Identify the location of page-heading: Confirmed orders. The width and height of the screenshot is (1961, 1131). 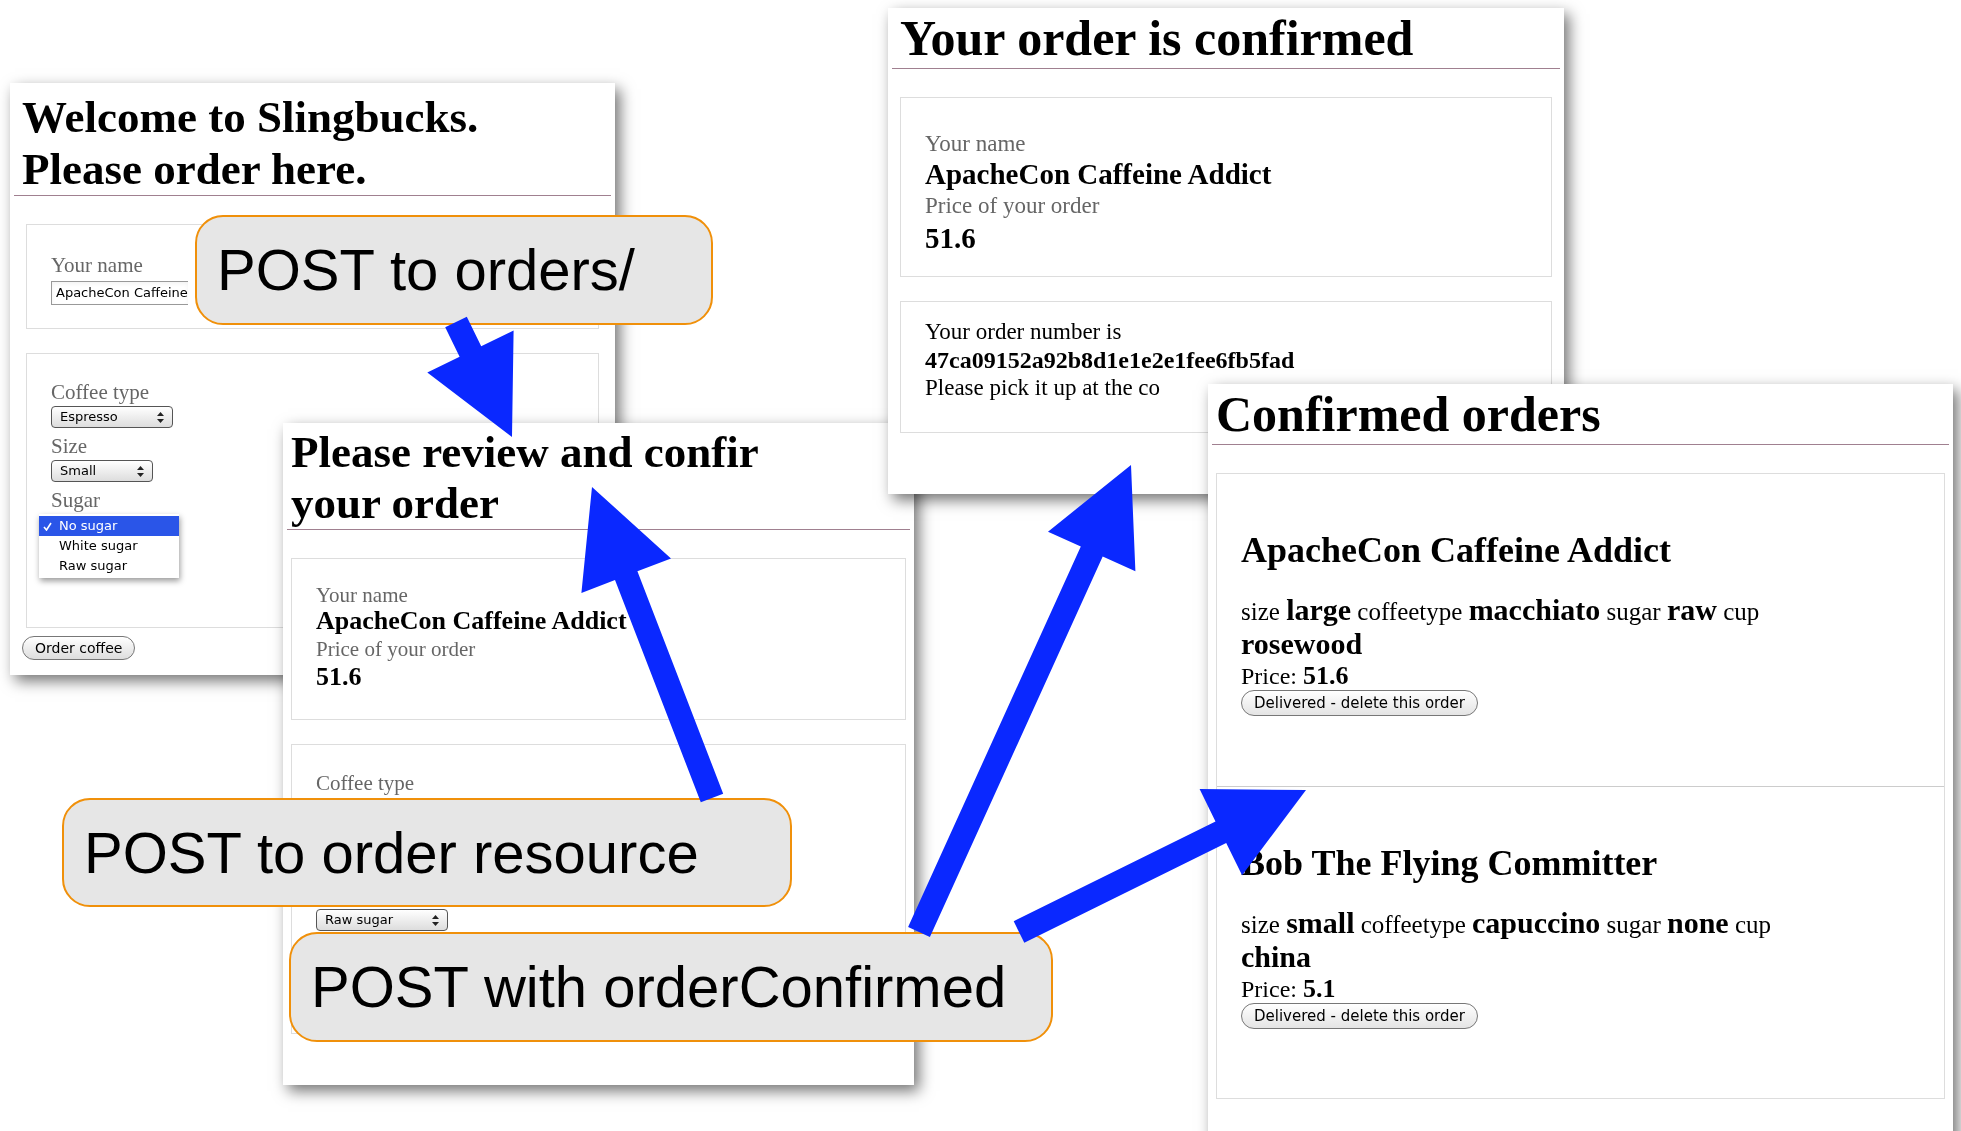
(1408, 414).